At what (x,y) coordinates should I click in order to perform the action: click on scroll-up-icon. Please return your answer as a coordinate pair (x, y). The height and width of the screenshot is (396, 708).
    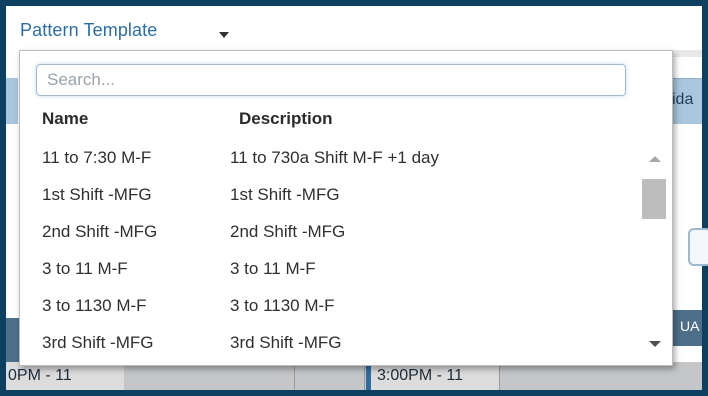
    Looking at the image, I should click on (655, 159).